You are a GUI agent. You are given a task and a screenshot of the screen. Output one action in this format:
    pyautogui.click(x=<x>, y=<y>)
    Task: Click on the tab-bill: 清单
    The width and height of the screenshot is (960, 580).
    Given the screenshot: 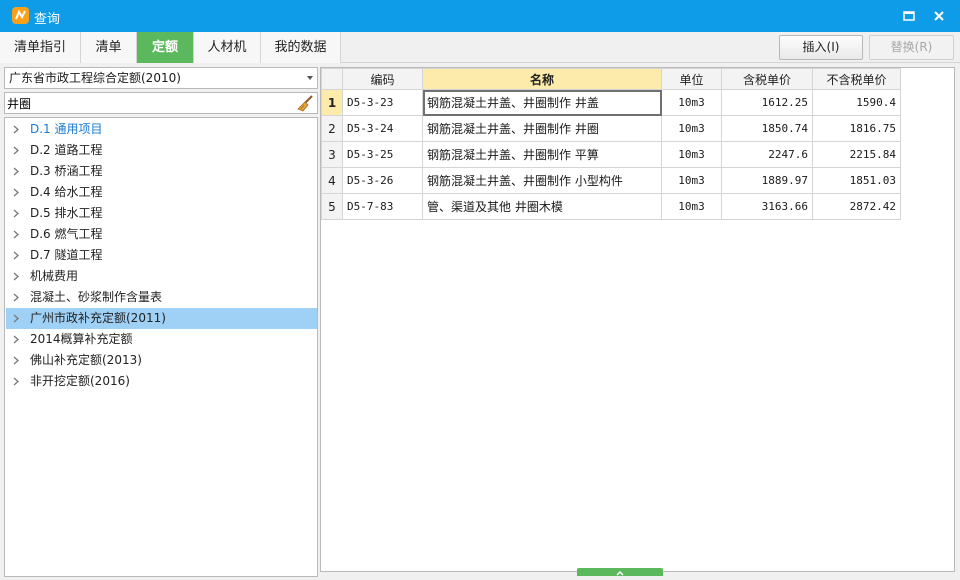 What is the action you would take?
    pyautogui.click(x=109, y=47)
    